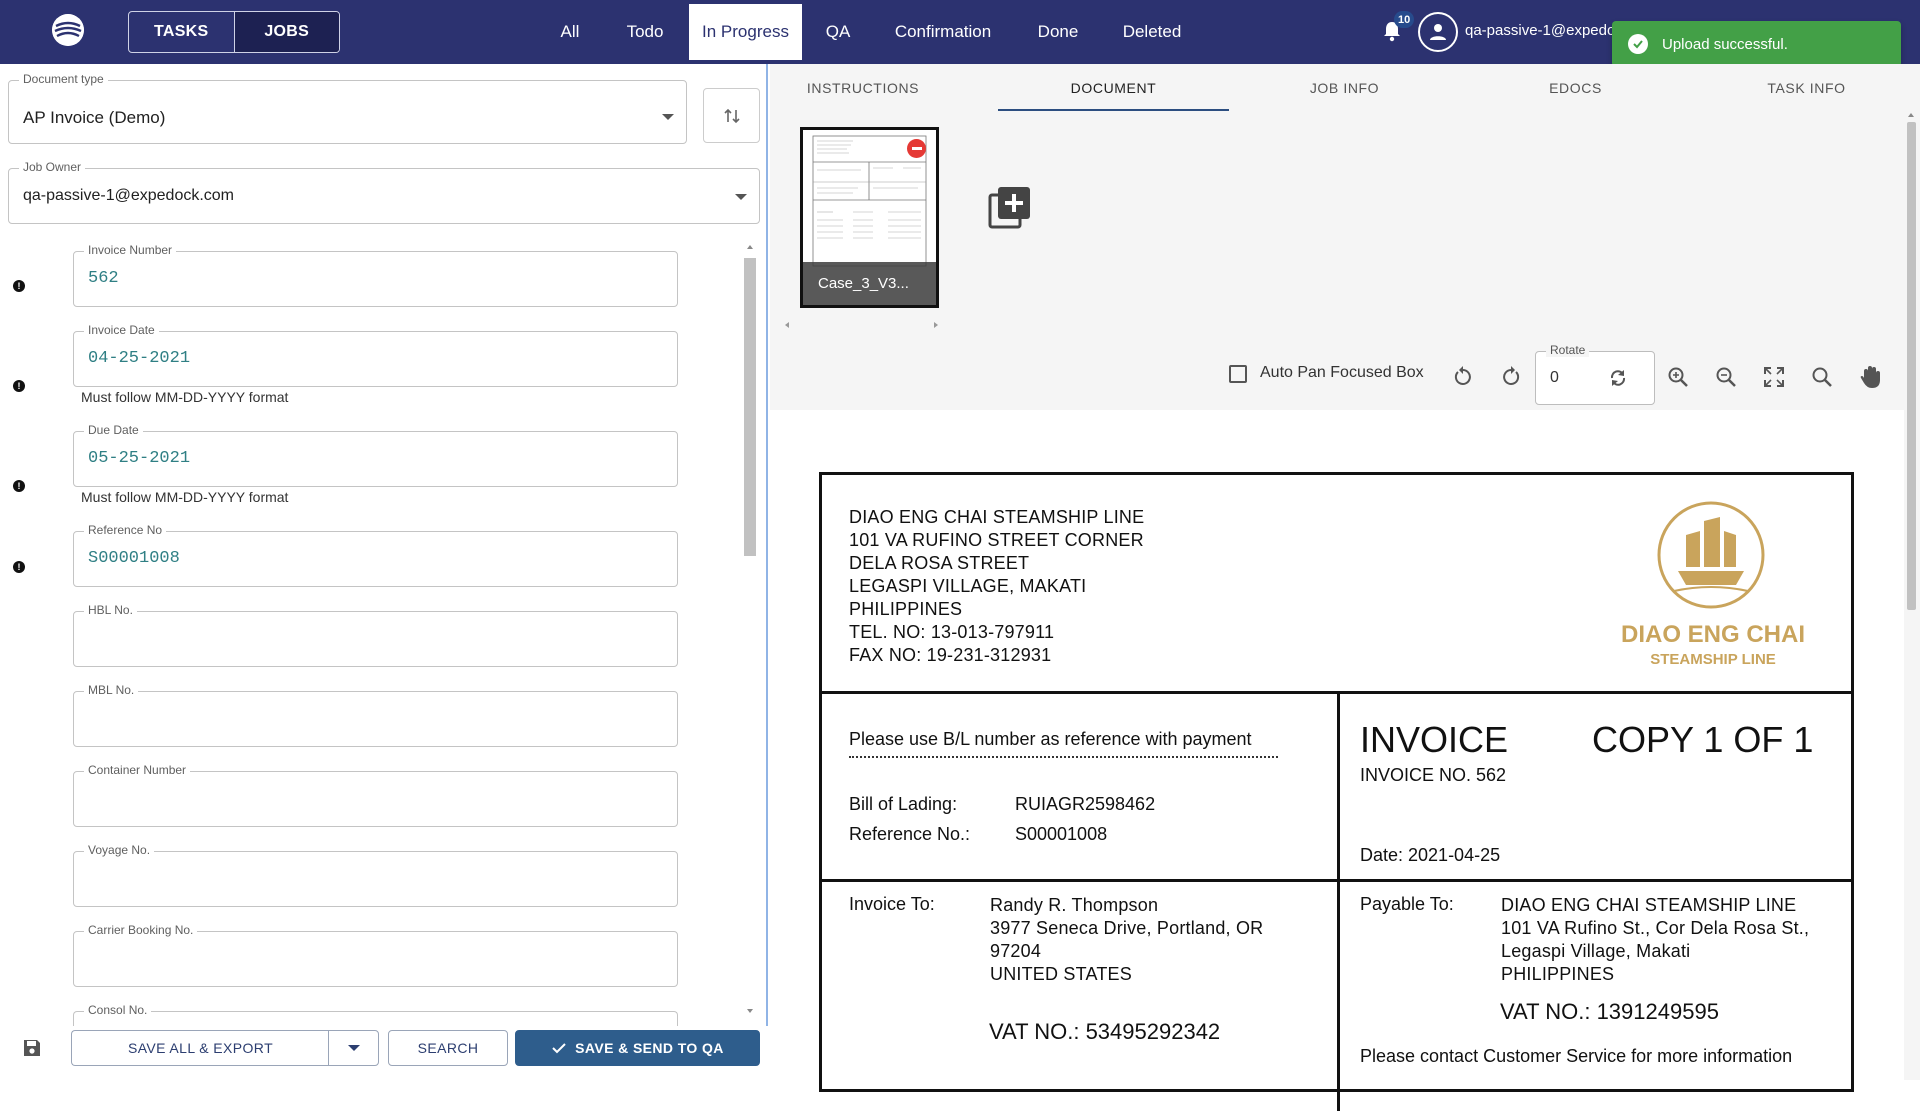  Describe the element at coordinates (910, 834) in the screenshot. I see `reference-no-label: Reference No.:` at that location.